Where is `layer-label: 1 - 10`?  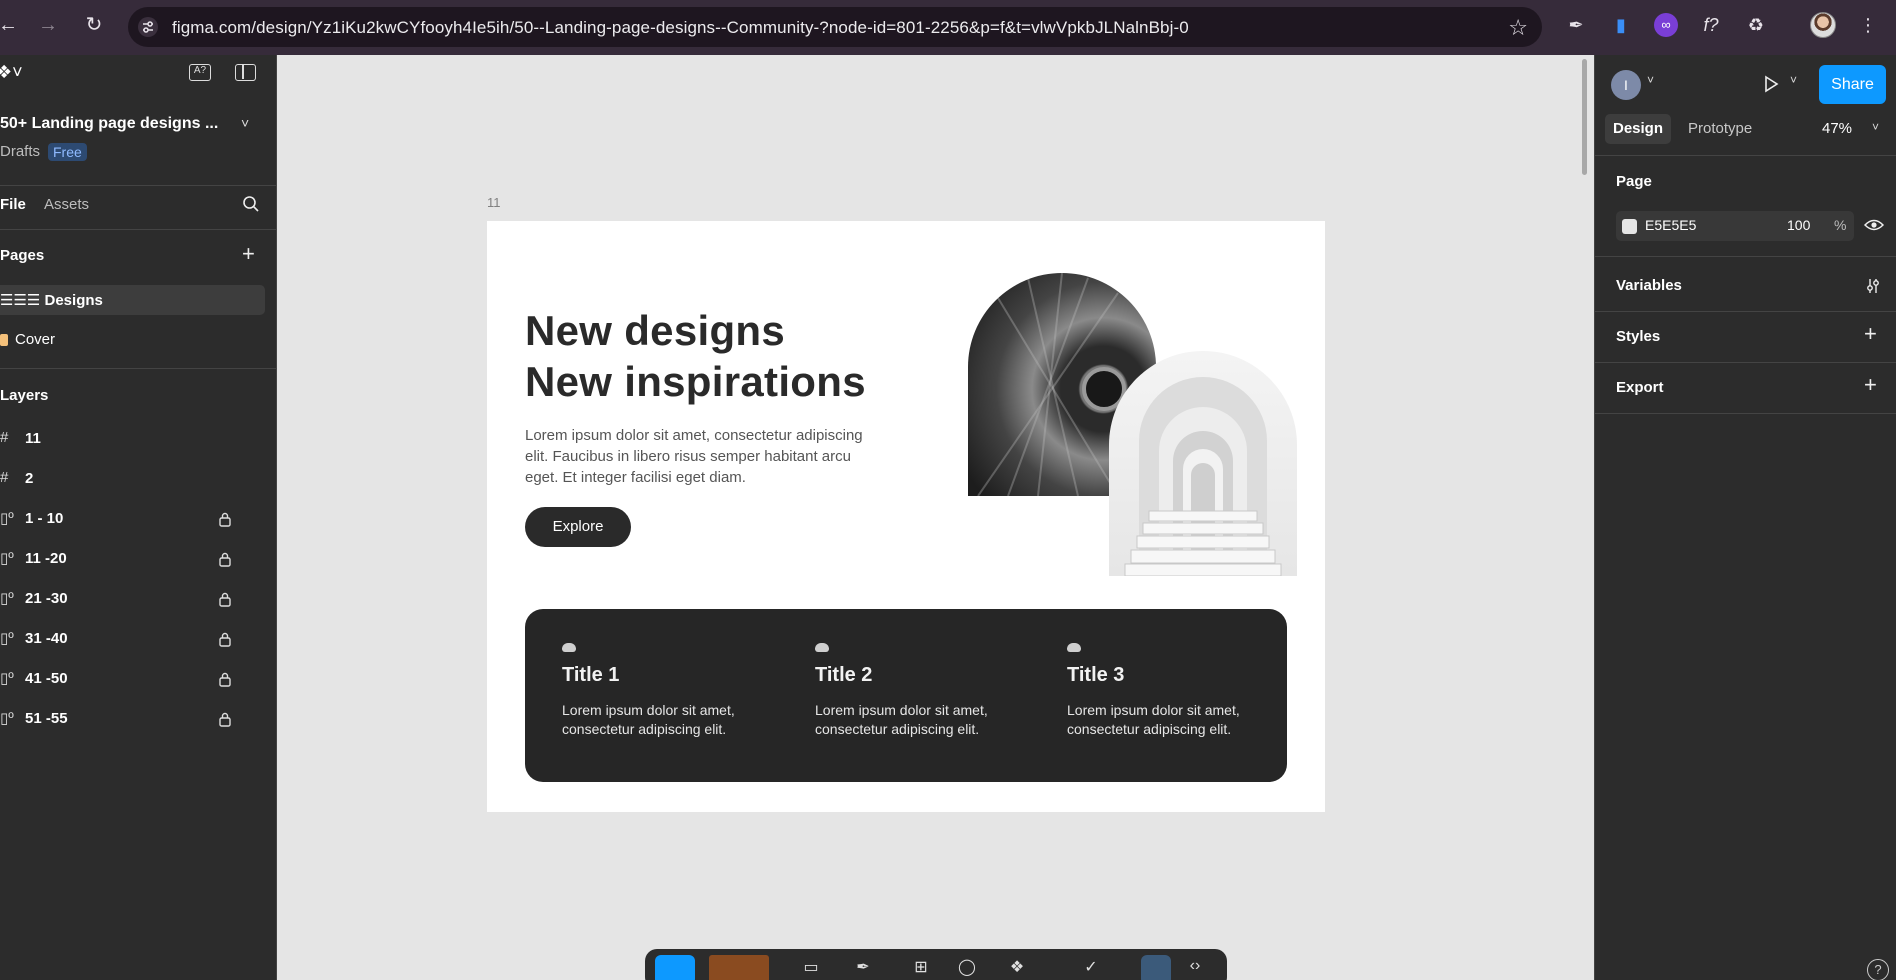
layer-label: 1 - 10 is located at coordinates (44, 518).